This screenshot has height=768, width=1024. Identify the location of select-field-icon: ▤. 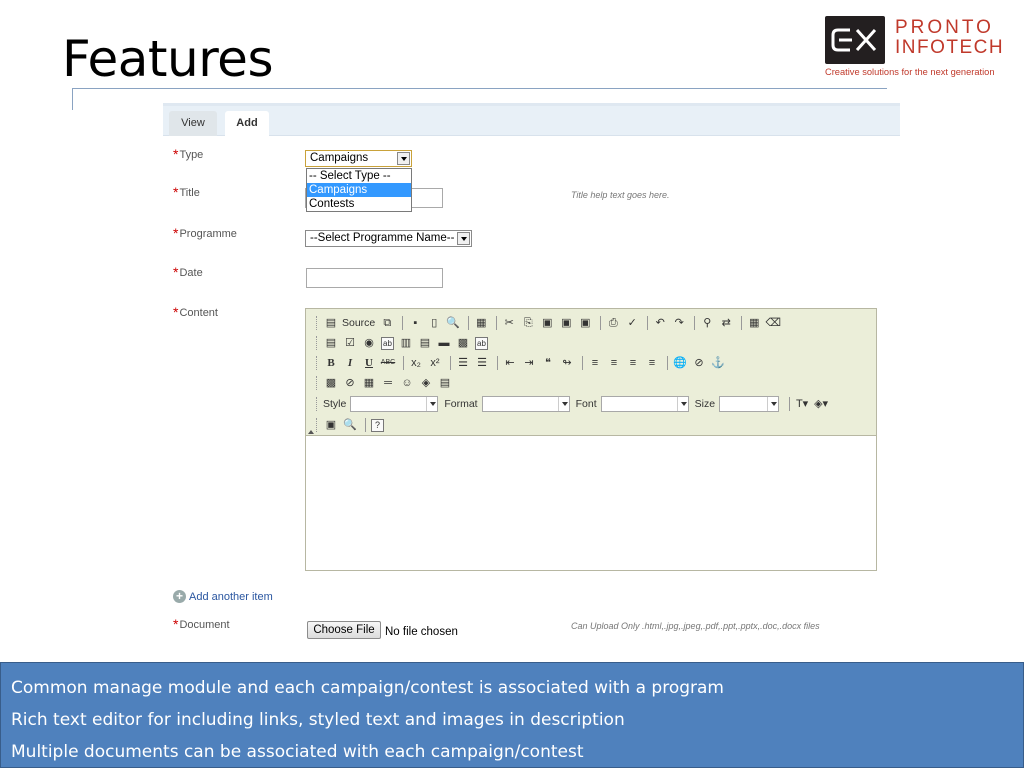
(425, 343).